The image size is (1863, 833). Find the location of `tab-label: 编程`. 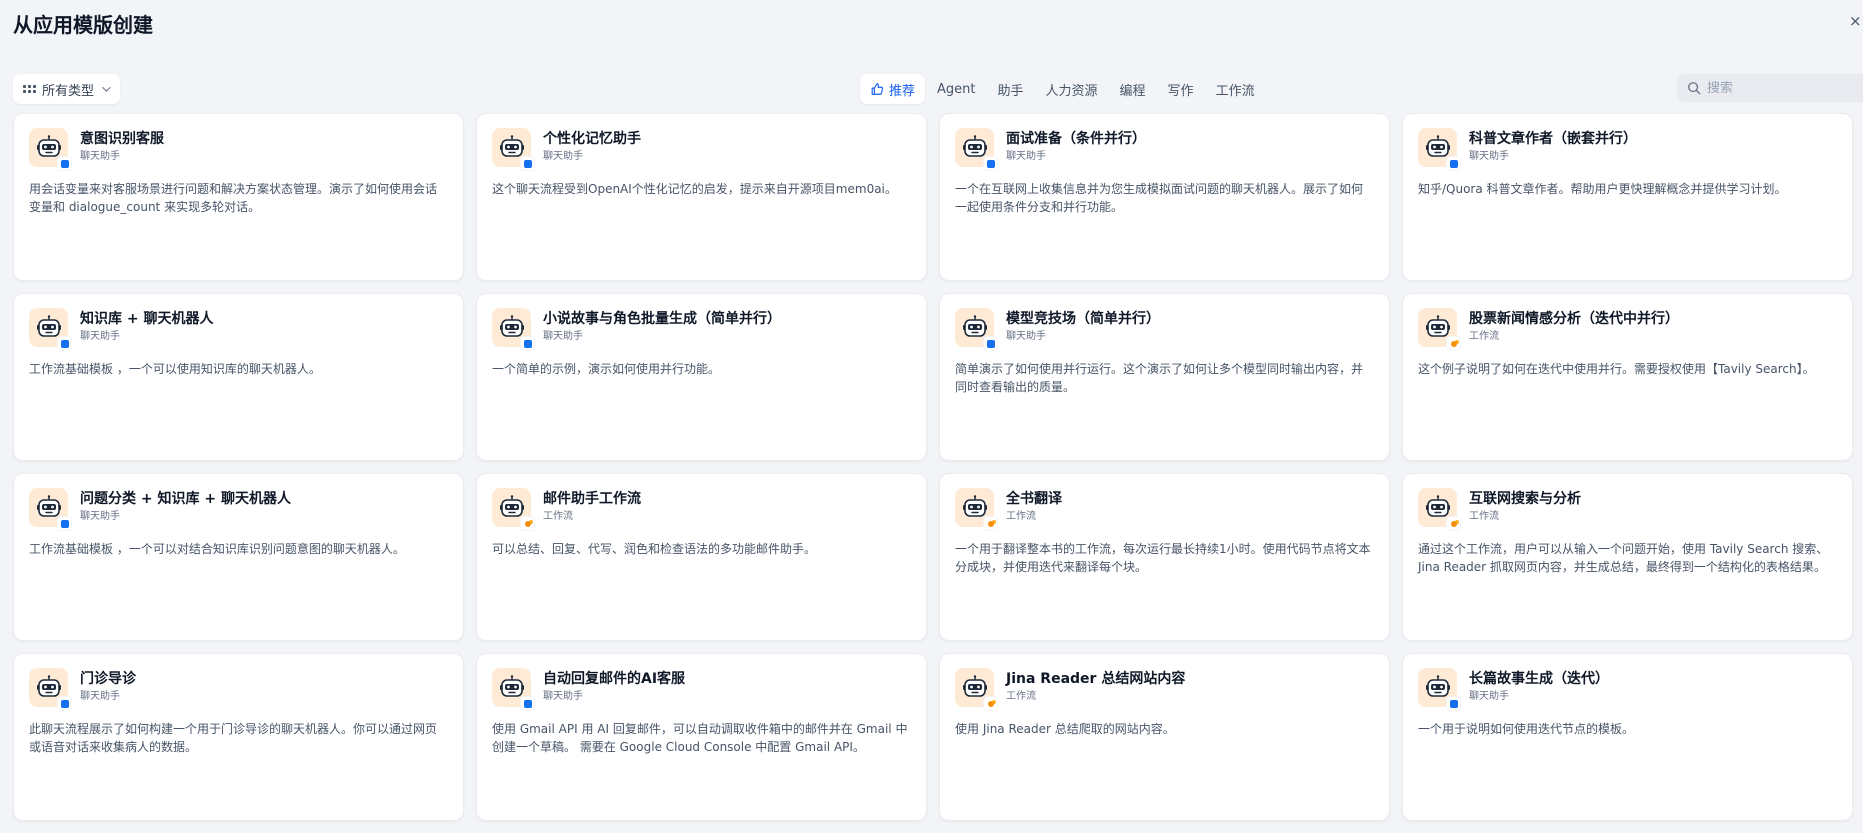

tab-label: 编程 is located at coordinates (1132, 91).